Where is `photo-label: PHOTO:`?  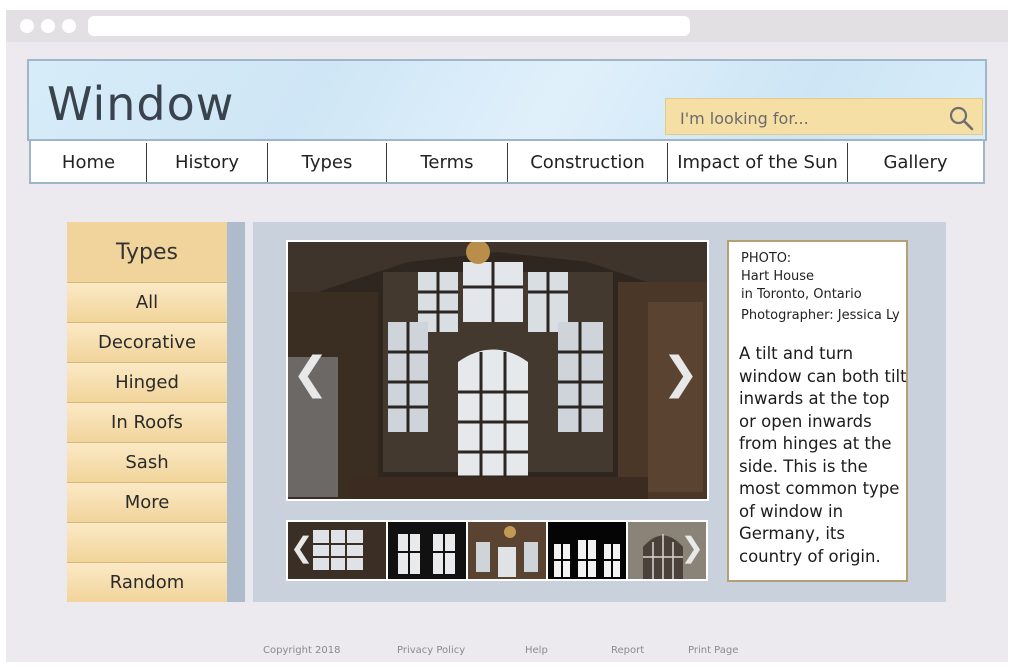
photo-label: PHOTO: is located at coordinates (766, 258).